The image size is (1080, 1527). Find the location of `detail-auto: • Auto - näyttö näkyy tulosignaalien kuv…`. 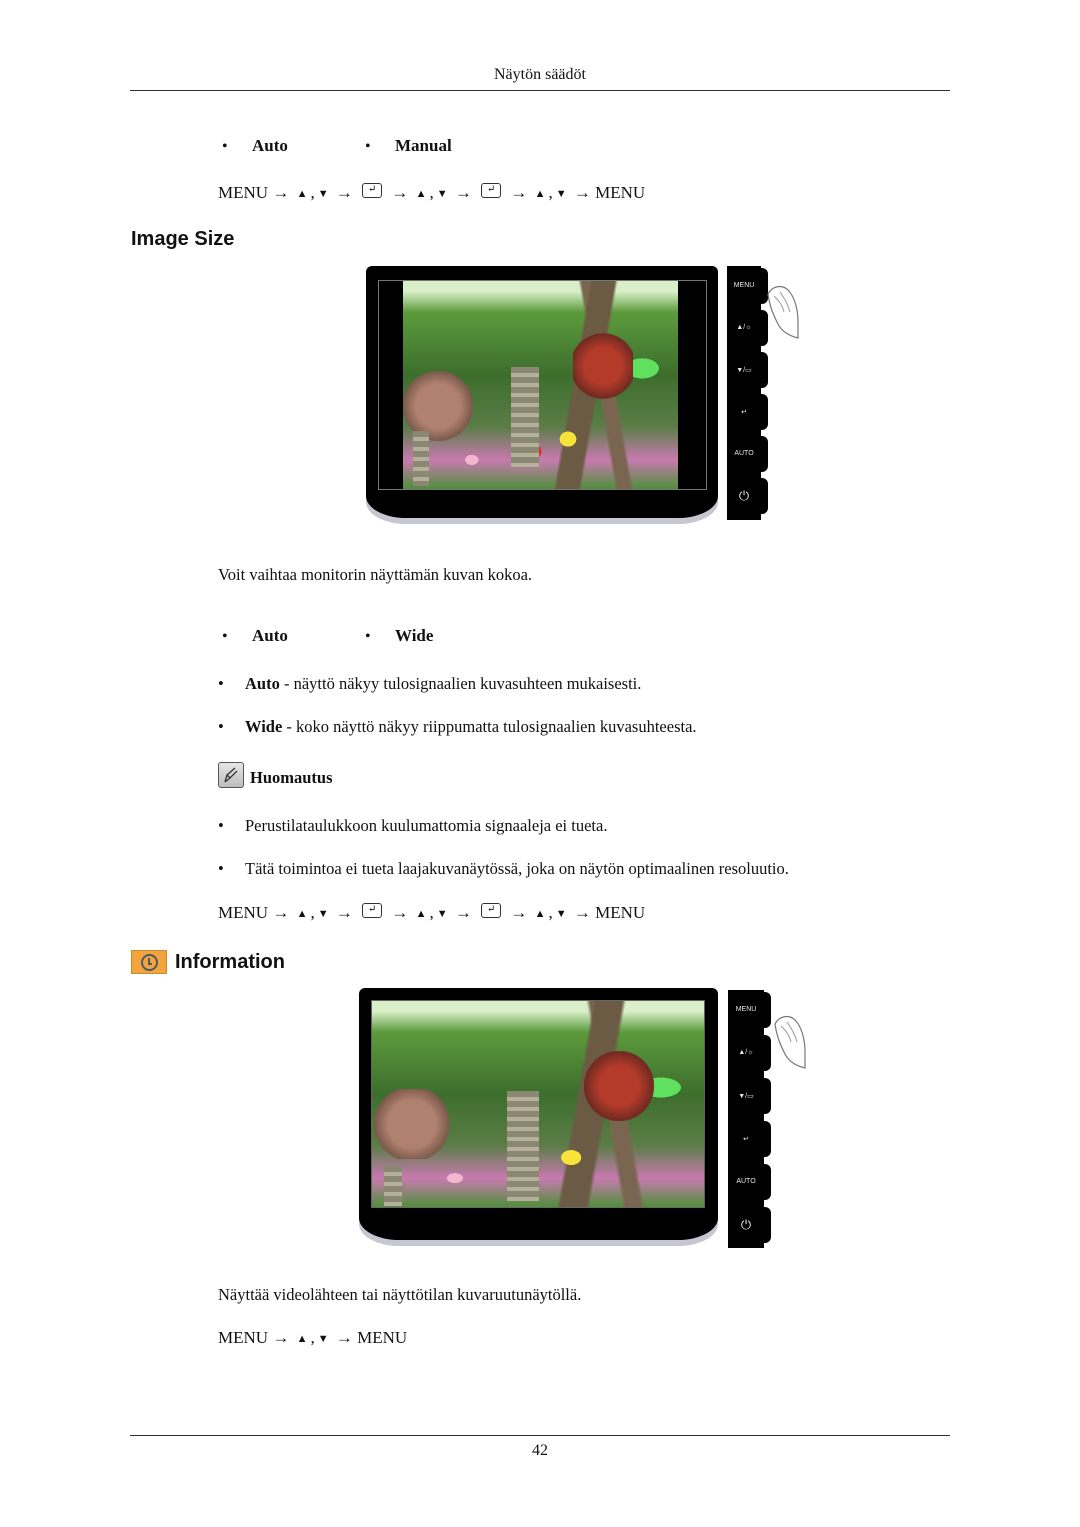

detail-auto: • Auto - näyttö näkyy tulosignaalien kuv… is located at coordinates (430, 683).